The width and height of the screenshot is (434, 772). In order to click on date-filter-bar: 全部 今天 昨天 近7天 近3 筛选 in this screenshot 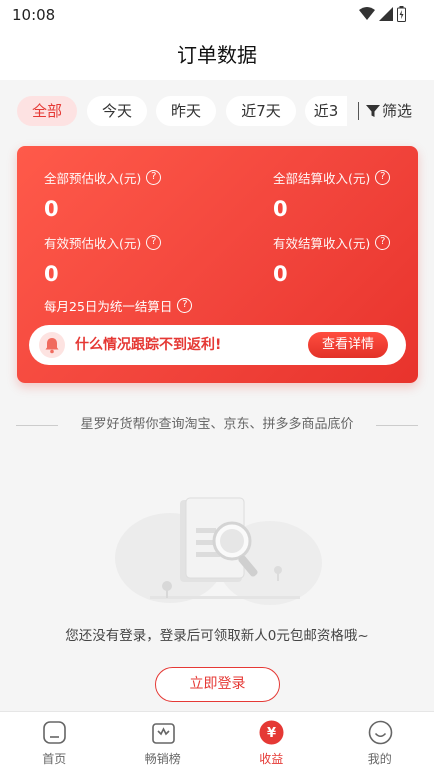, I will do `click(217, 113)`.